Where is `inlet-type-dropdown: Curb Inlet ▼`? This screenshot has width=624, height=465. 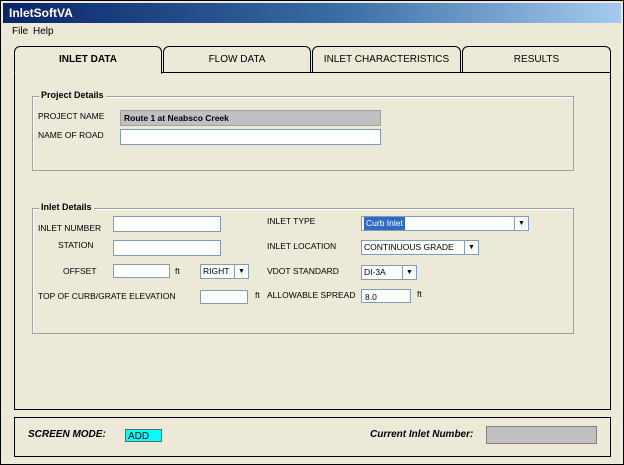 inlet-type-dropdown: Curb Inlet ▼ is located at coordinates (445, 223).